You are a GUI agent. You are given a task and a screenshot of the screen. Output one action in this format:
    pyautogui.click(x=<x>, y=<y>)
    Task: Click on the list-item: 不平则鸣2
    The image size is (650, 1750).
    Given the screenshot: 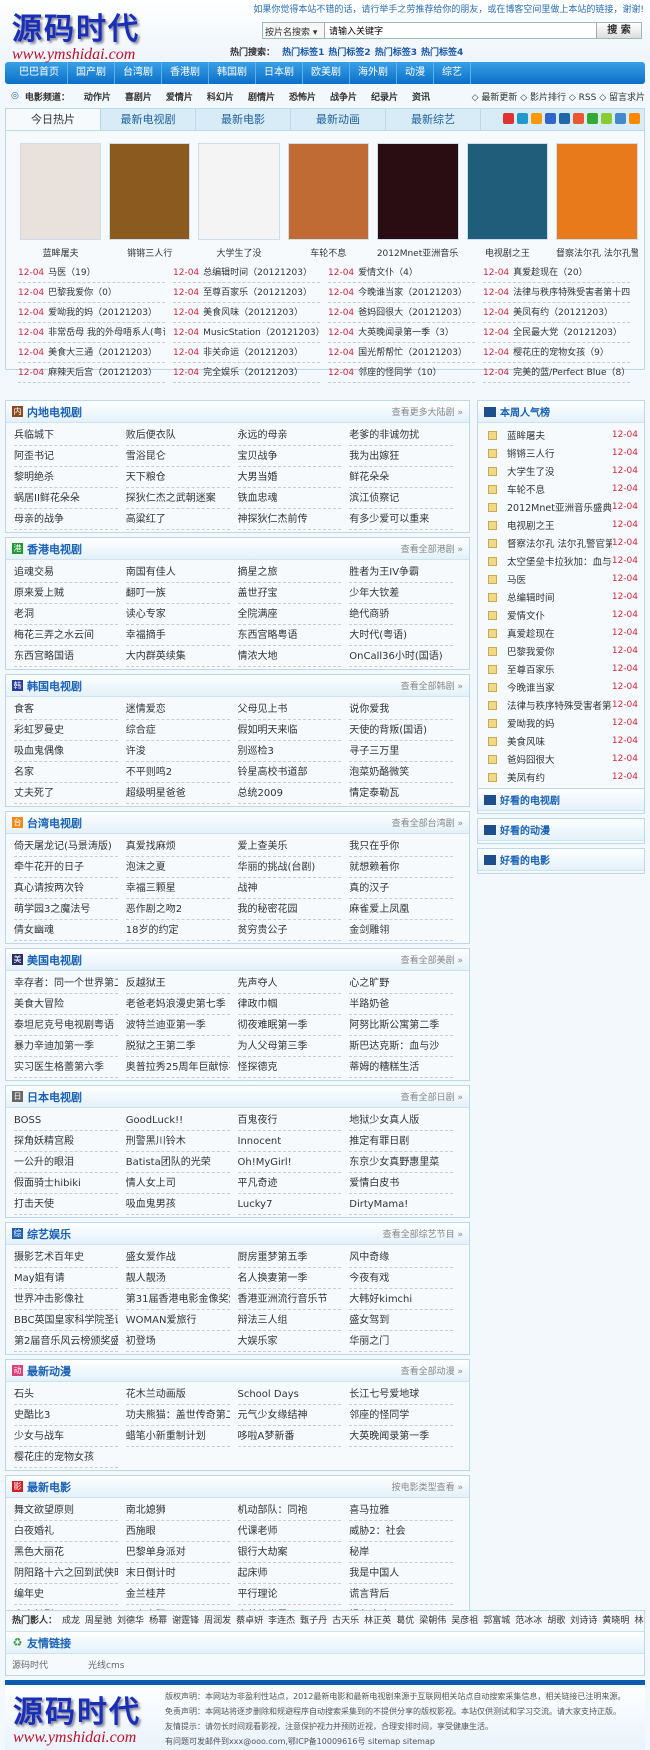 What is the action you would take?
    pyautogui.click(x=177, y=772)
    